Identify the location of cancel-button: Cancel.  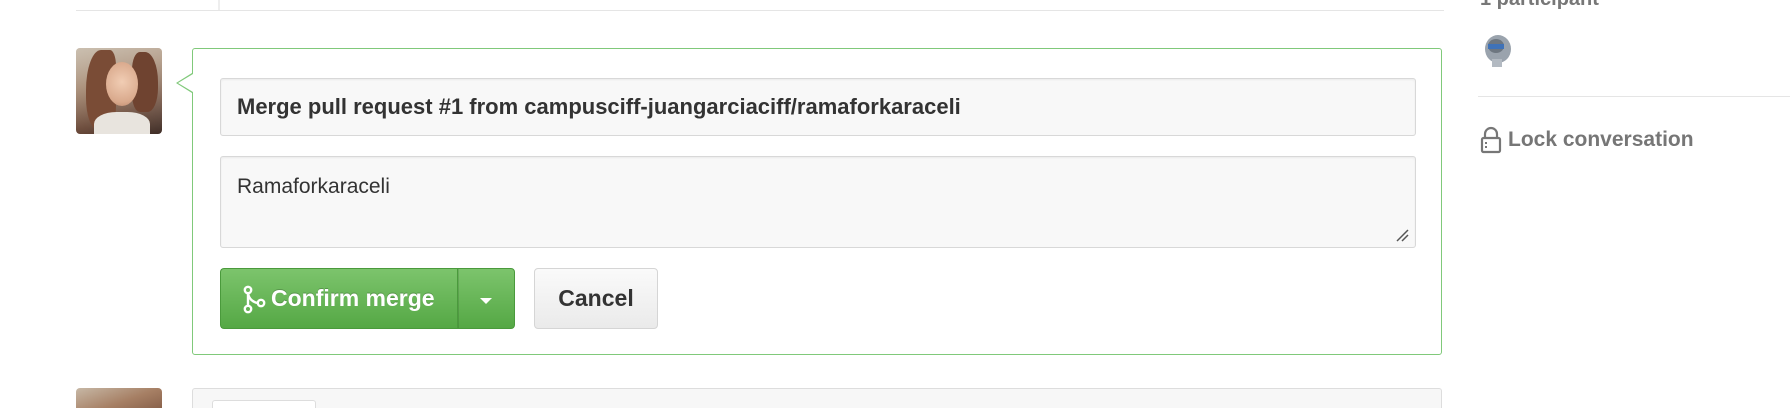
(596, 298).